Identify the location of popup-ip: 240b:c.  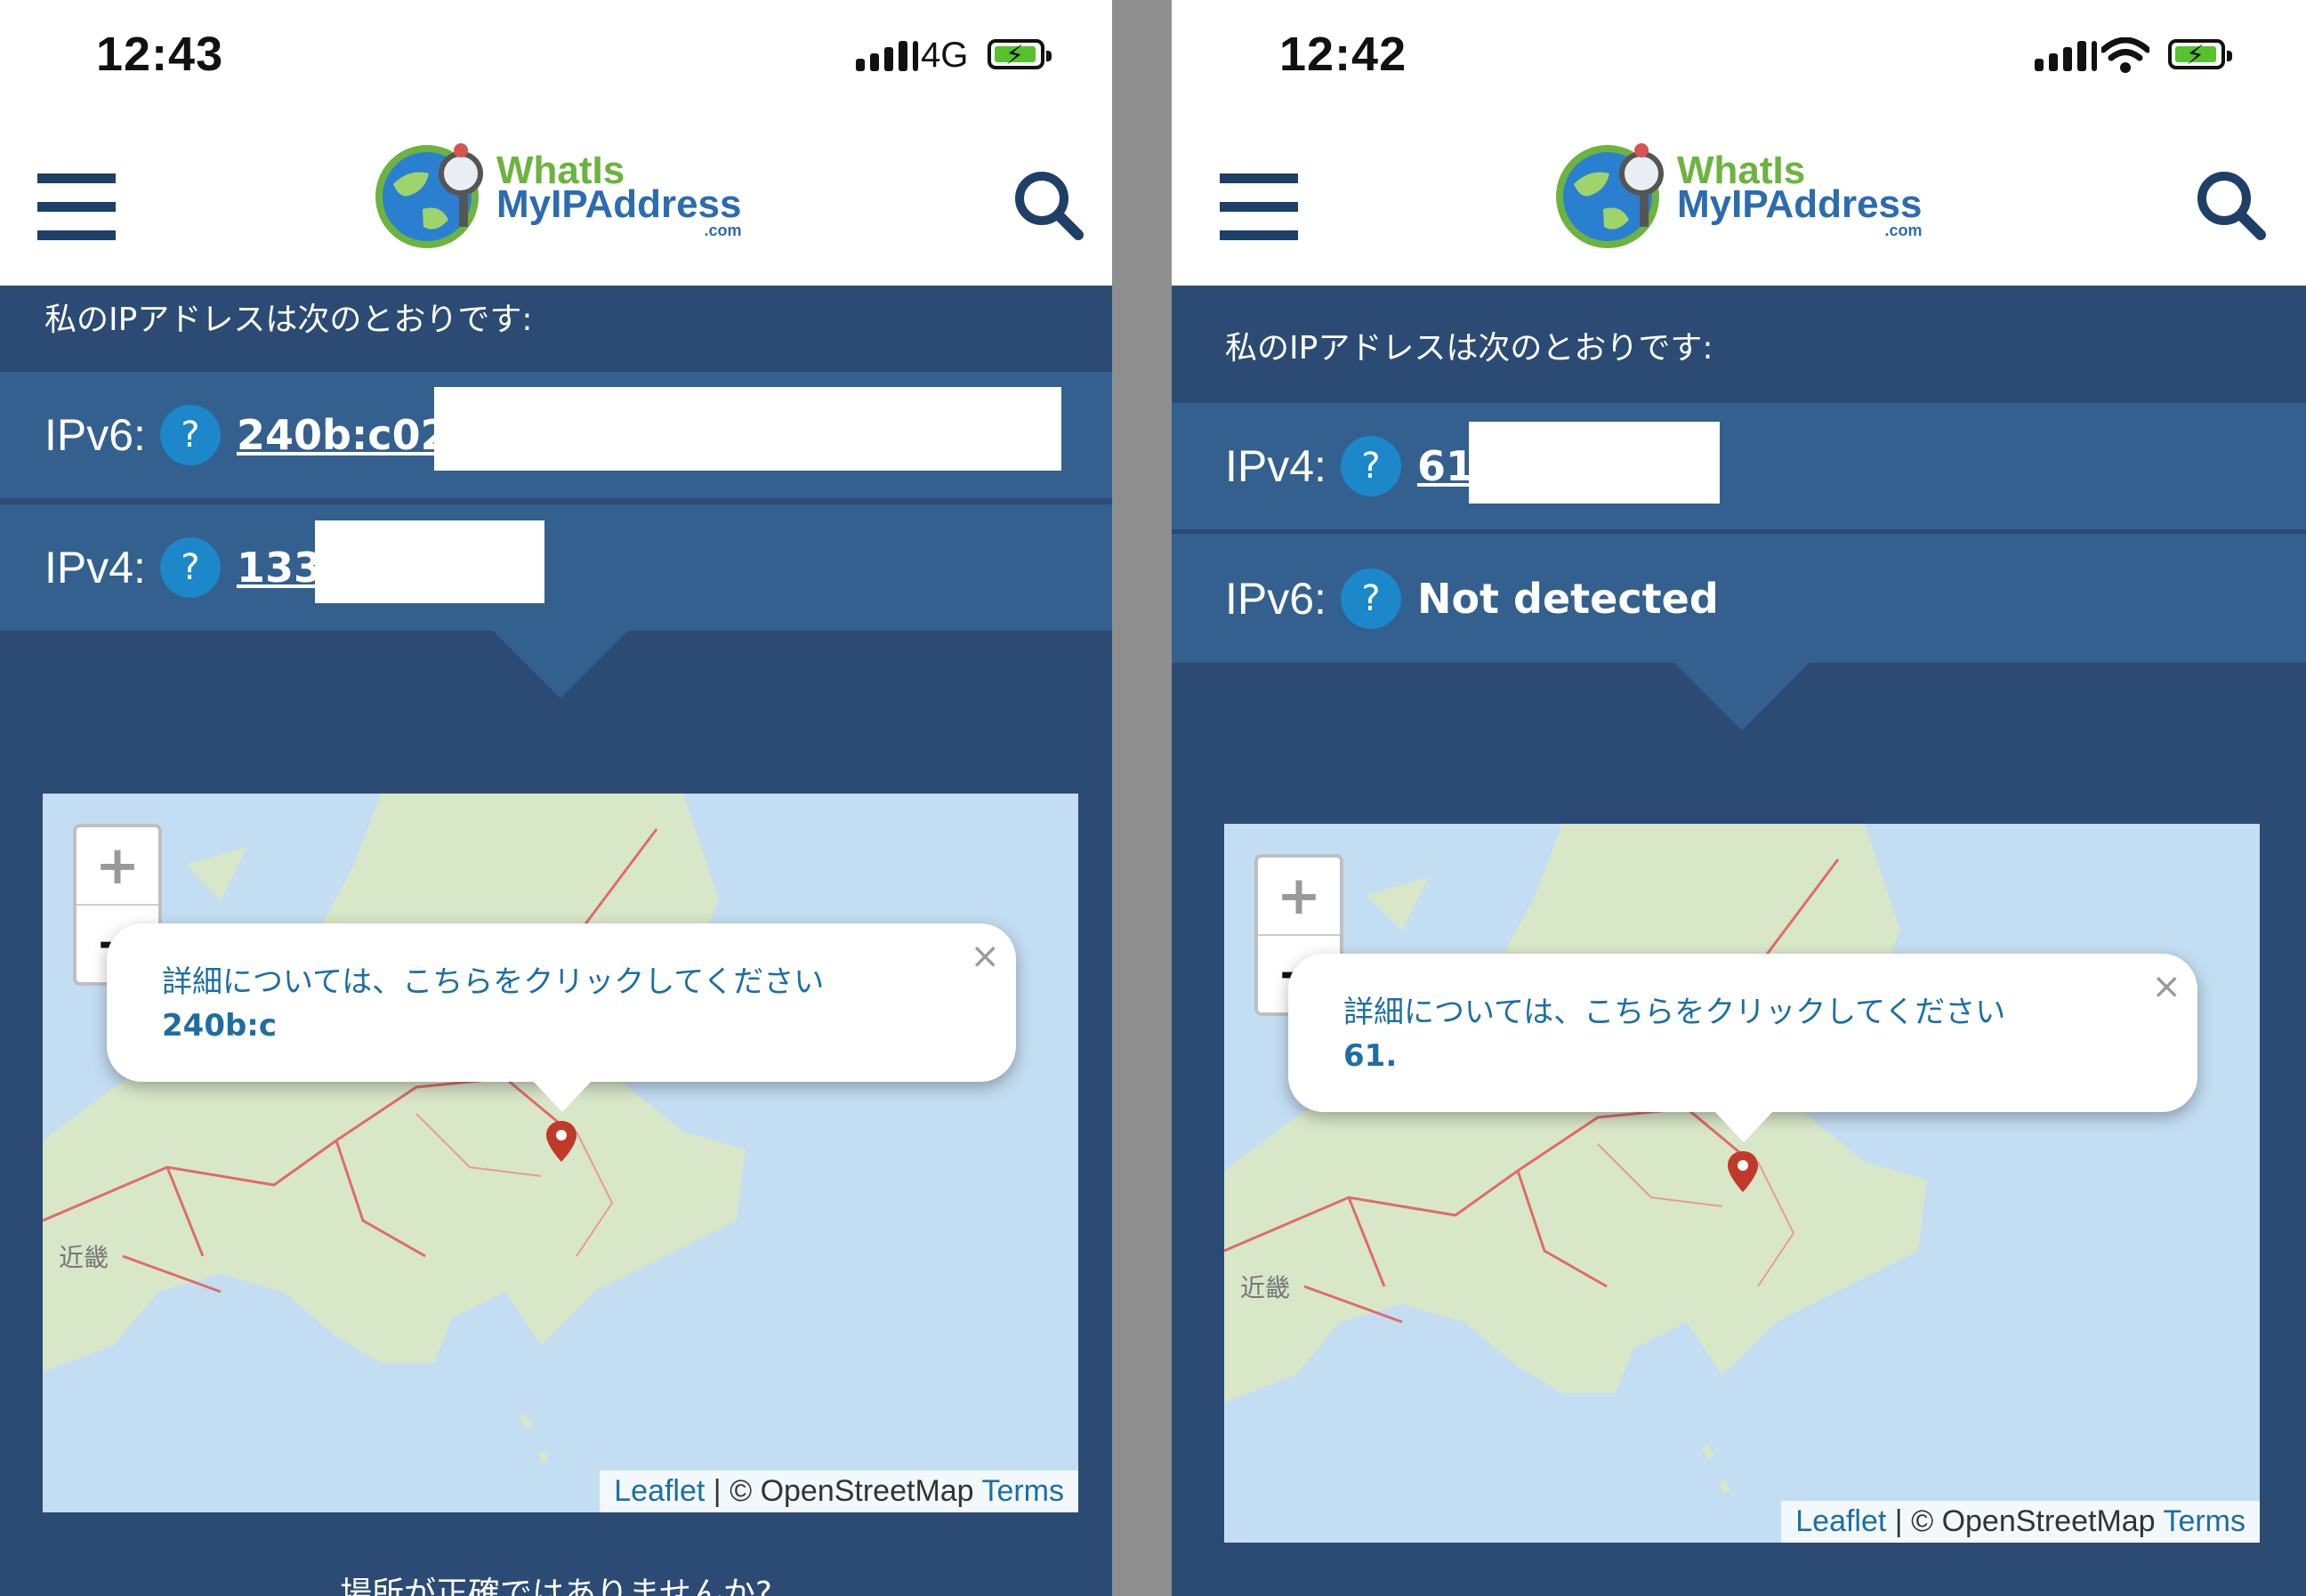
(220, 1026).